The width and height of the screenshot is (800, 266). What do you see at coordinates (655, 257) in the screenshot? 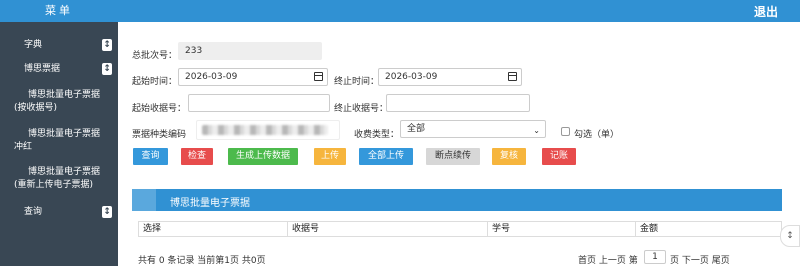
I see `page-number-input: 1` at bounding box center [655, 257].